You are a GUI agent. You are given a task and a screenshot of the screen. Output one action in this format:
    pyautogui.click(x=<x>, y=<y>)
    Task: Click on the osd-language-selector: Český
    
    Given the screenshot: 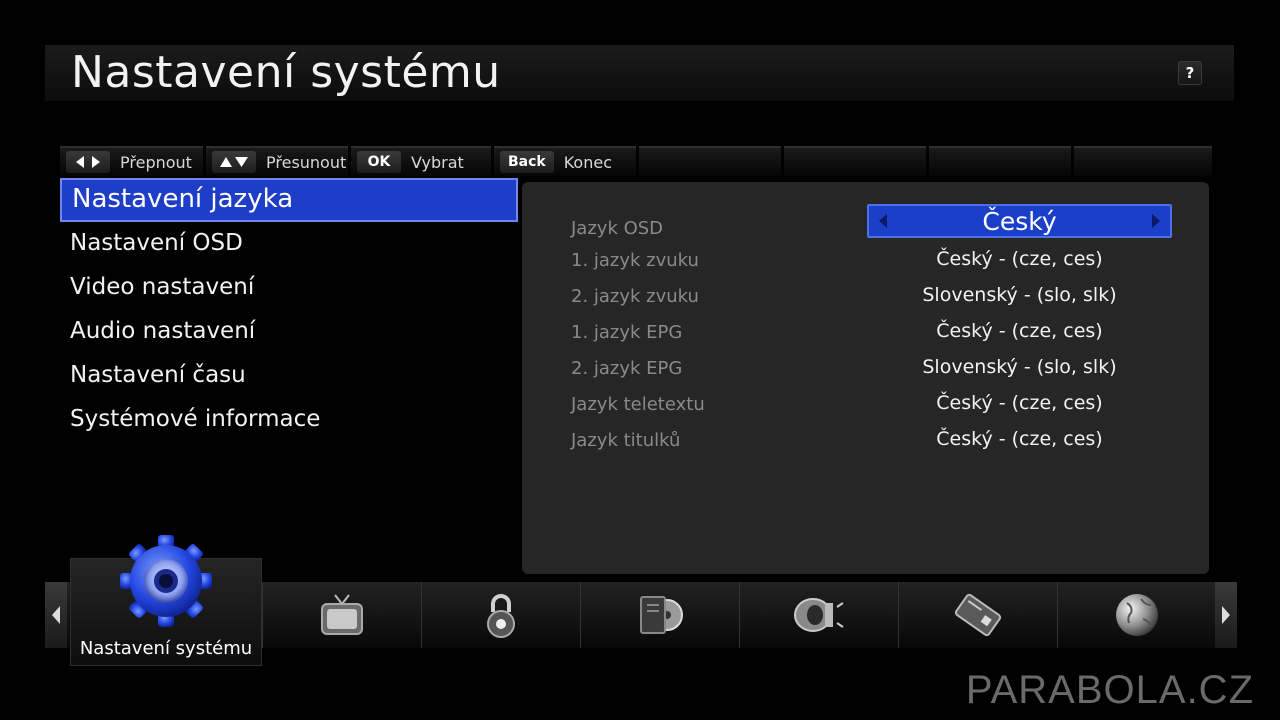 What is the action you would take?
    pyautogui.click(x=1019, y=221)
    